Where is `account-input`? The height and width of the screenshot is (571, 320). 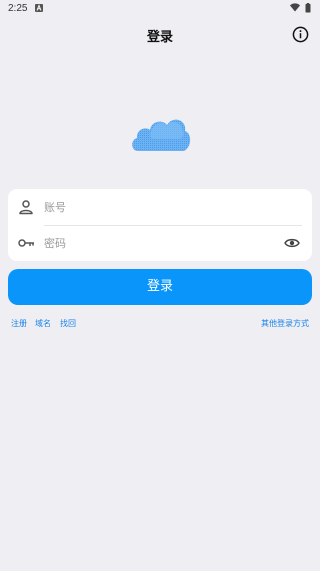
account-input is located at coordinates (159, 207).